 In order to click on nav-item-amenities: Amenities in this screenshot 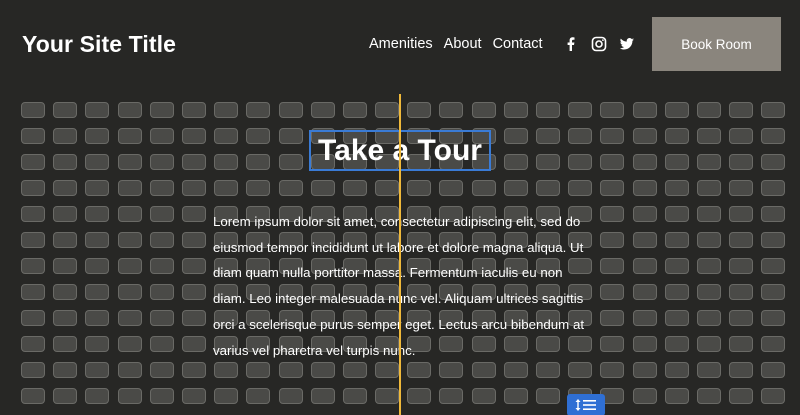, I will do `click(401, 44)`.